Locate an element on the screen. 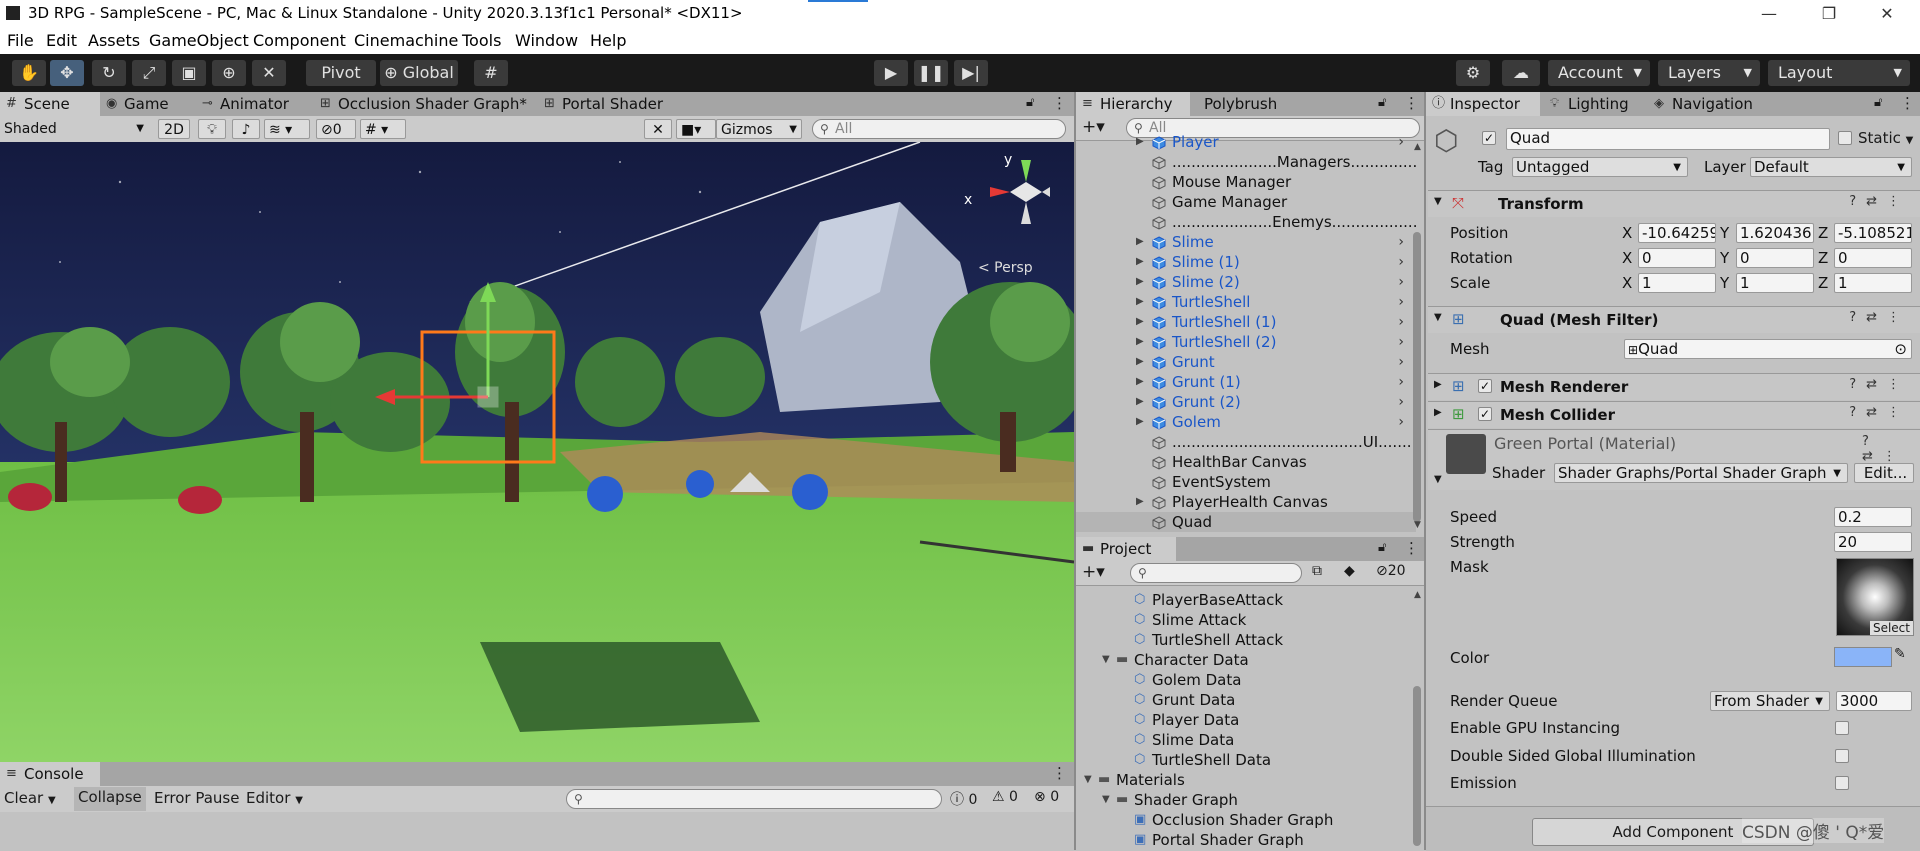 Image resolution: width=1920 pixels, height=851 pixels. menu-window: Window is located at coordinates (546, 40).